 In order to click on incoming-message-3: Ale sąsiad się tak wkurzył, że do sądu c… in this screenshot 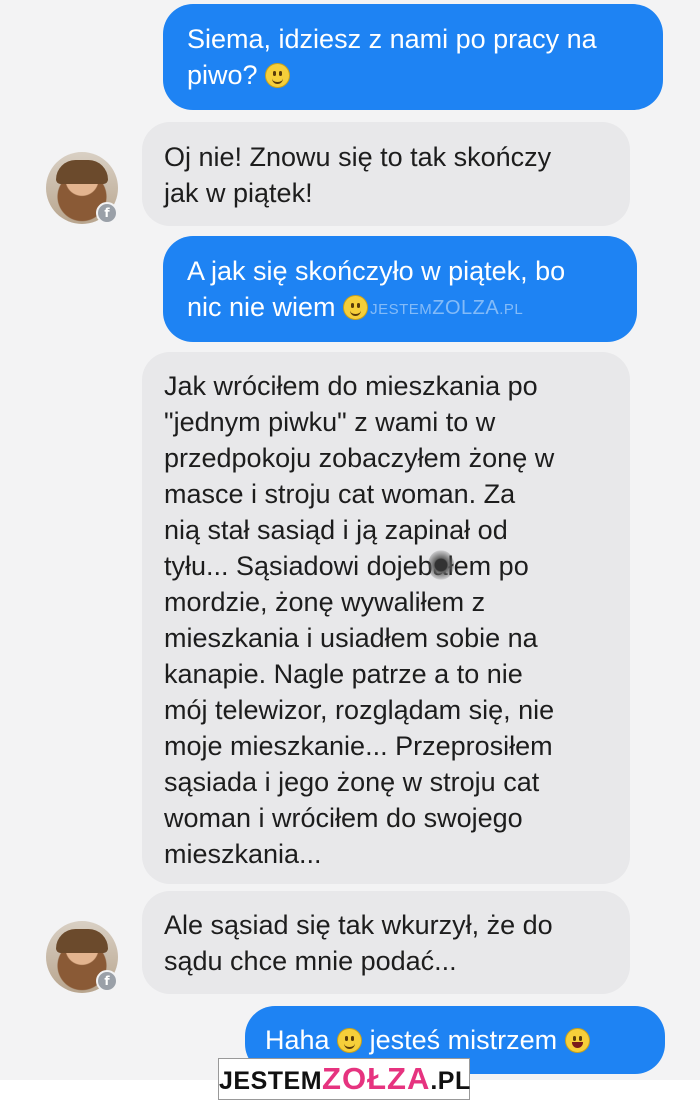, I will do `click(386, 942)`.